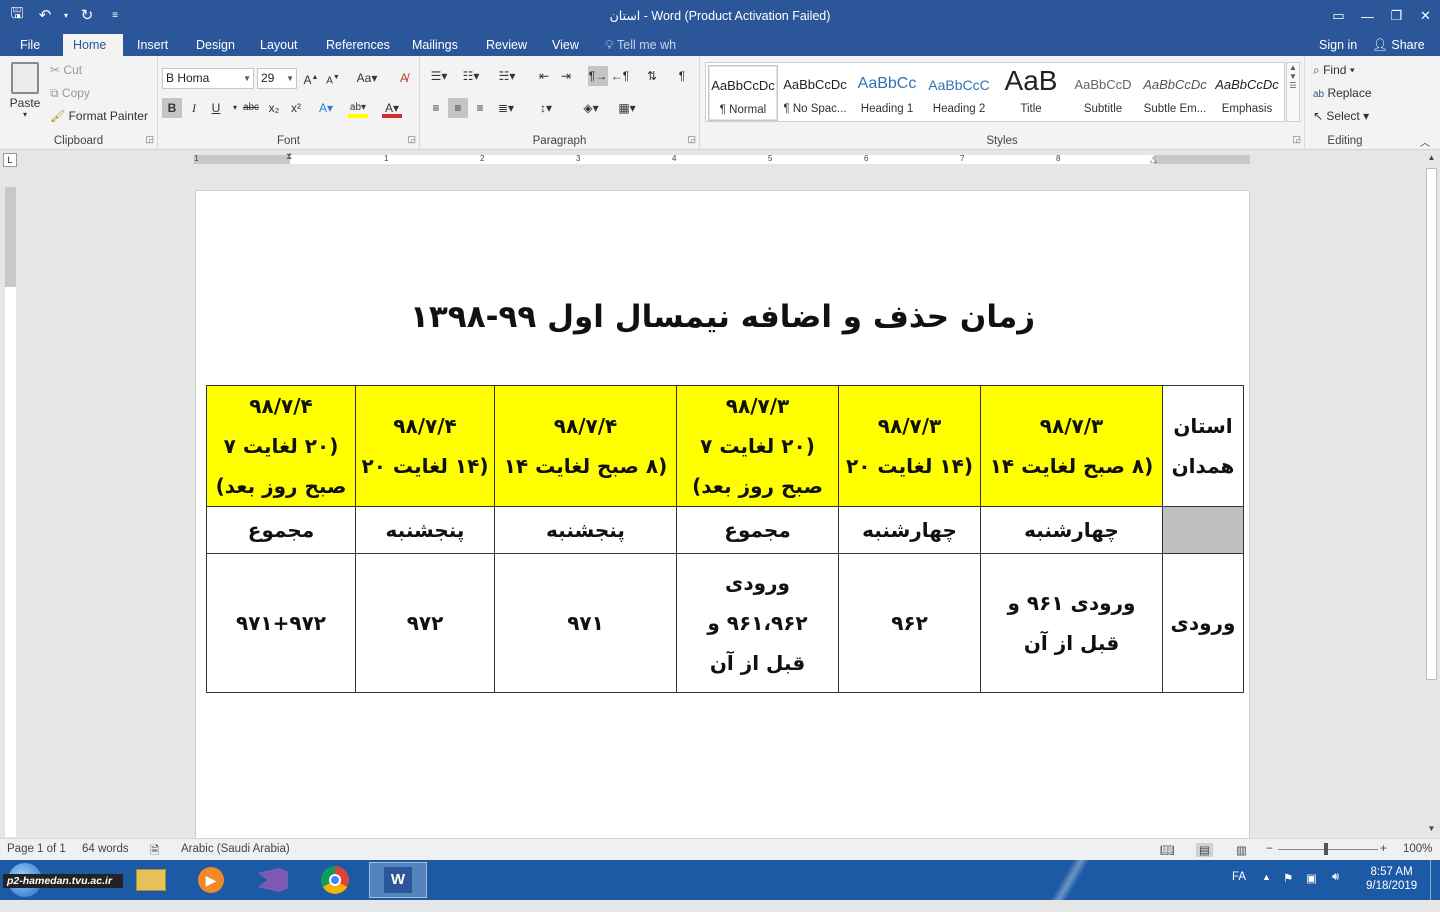  I want to click on tab-home: Home, so click(93, 45).